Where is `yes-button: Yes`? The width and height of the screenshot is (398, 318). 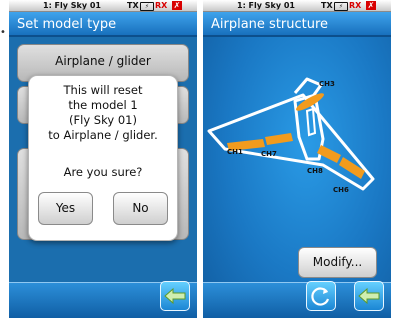
yes-button: Yes is located at coordinates (65, 208).